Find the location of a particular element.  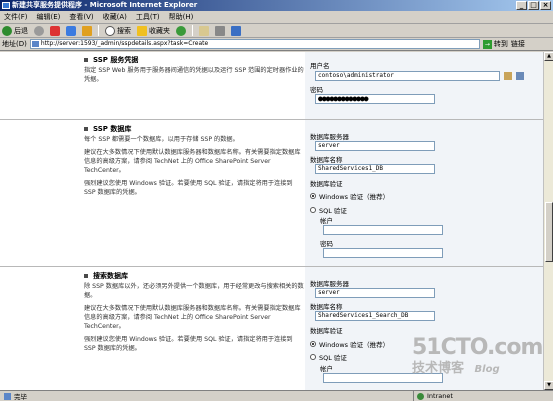

menu-edit: 编辑(E) is located at coordinates (49, 17).